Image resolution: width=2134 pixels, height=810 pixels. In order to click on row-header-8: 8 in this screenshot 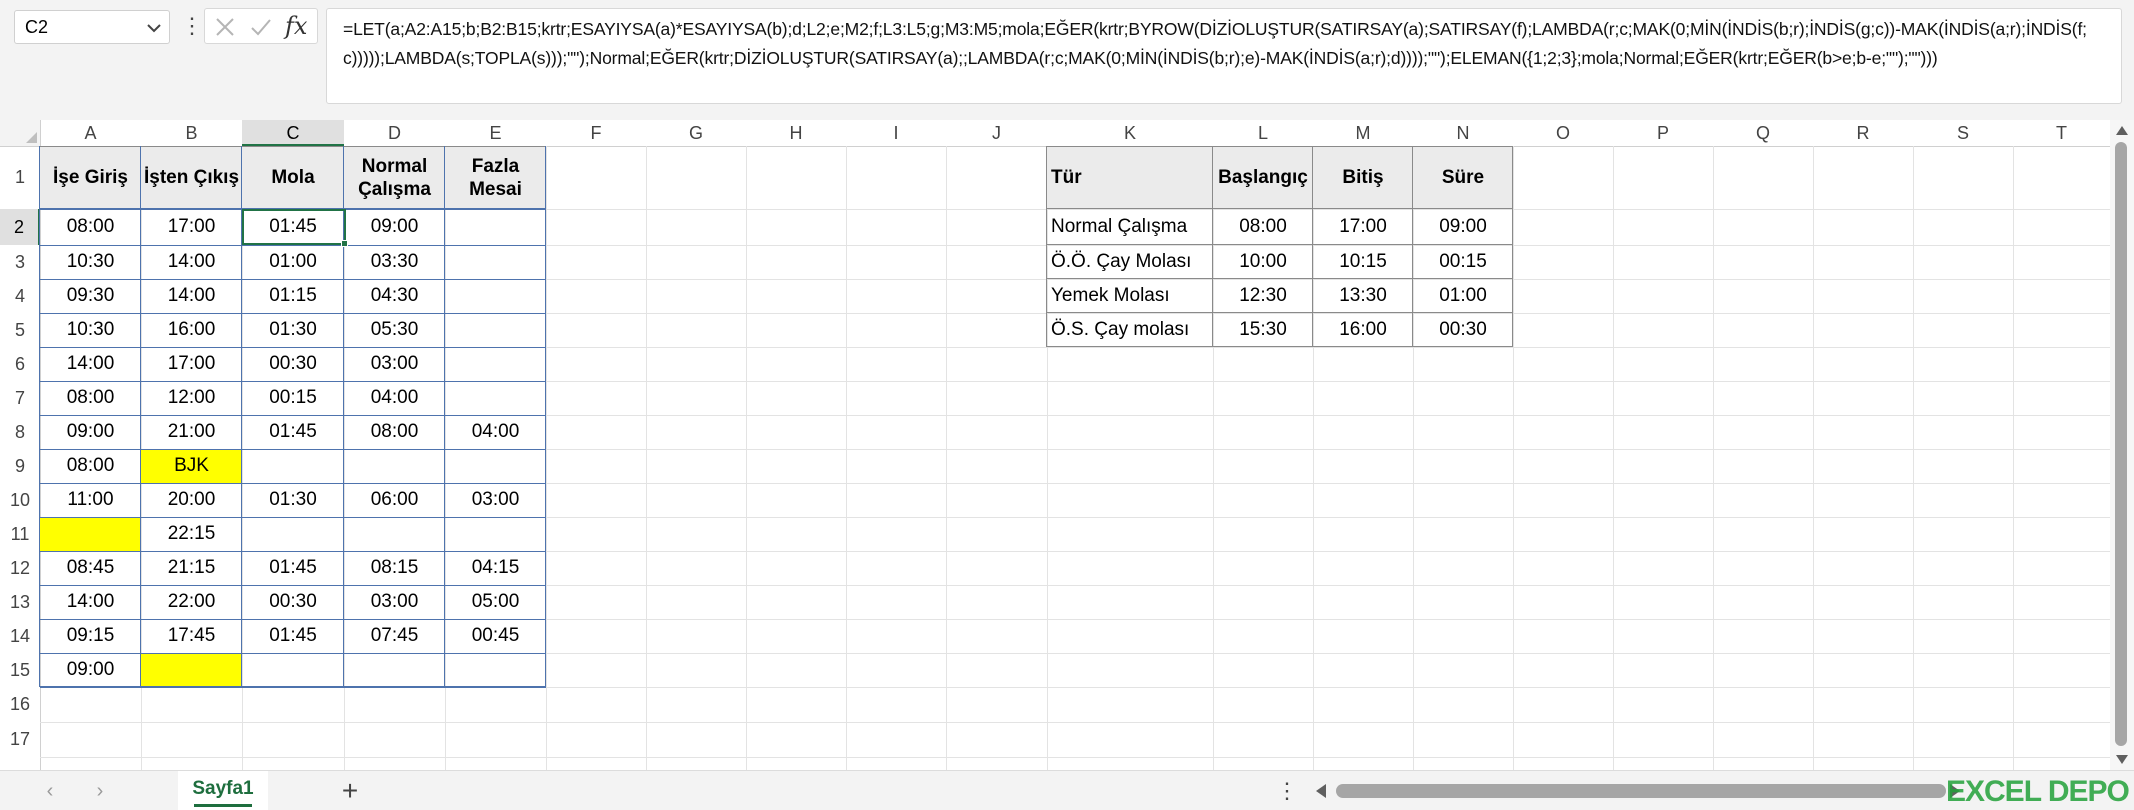, I will do `click(20, 432)`.